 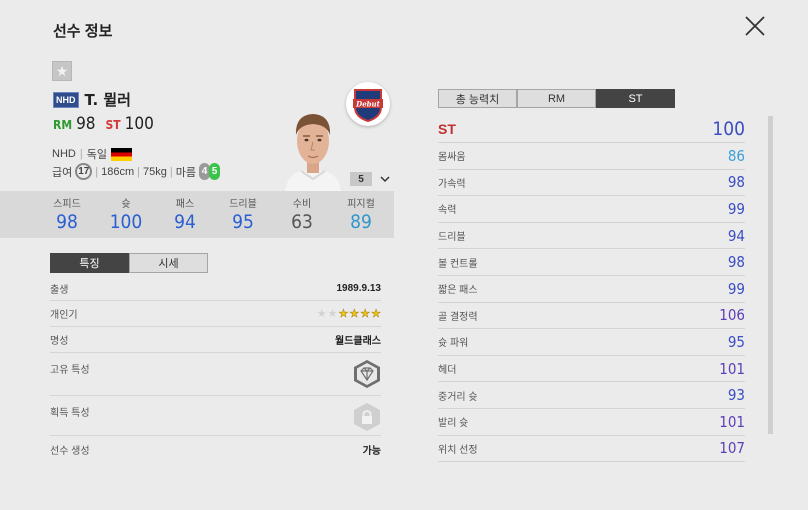 What do you see at coordinates (732, 368) in the screenshot?
I see `rating-value: 101` at bounding box center [732, 368].